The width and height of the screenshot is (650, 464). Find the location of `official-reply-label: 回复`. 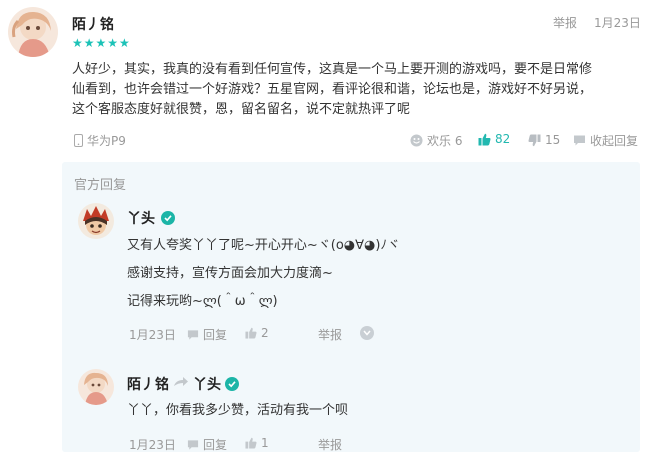

official-reply-label: 回复 is located at coordinates (215, 335).